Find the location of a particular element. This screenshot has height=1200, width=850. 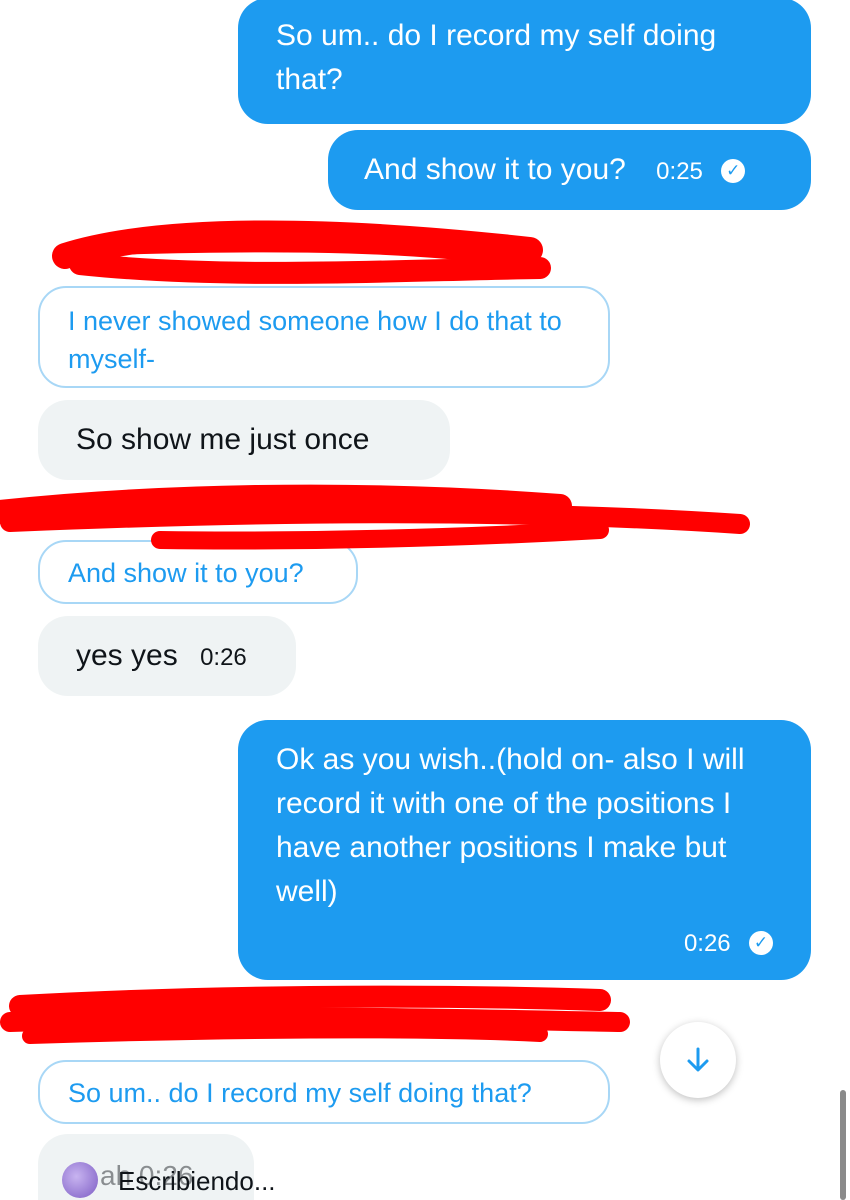

scroll-down-button is located at coordinates (698, 1060).